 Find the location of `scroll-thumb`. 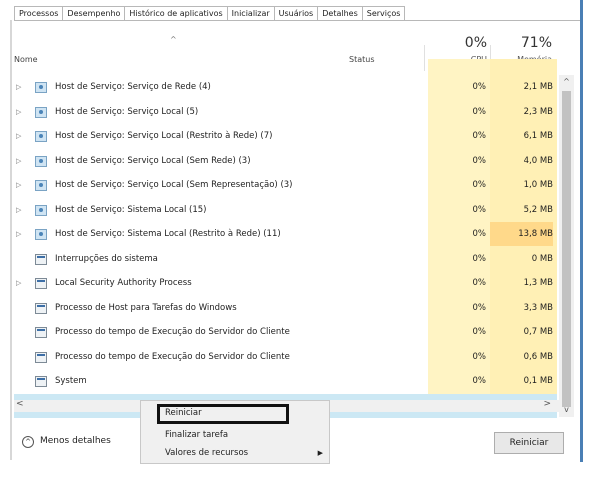

scroll-thumb is located at coordinates (566, 249).